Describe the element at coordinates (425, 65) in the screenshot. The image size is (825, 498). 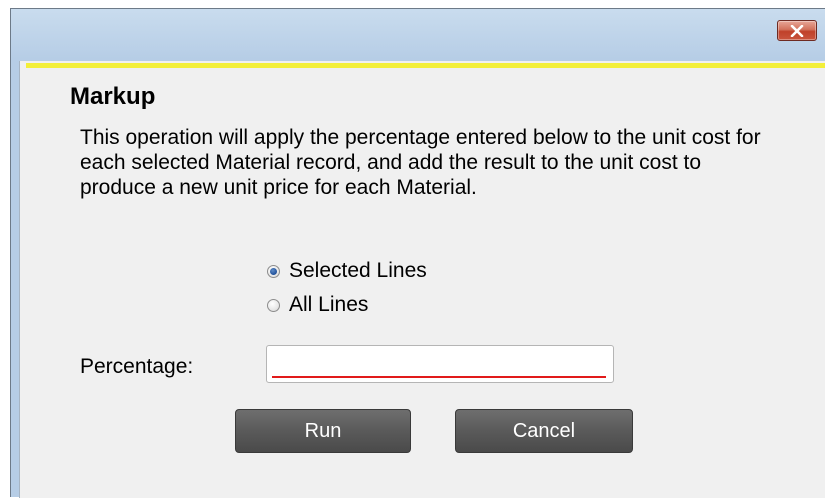
I see `accent-line` at that location.